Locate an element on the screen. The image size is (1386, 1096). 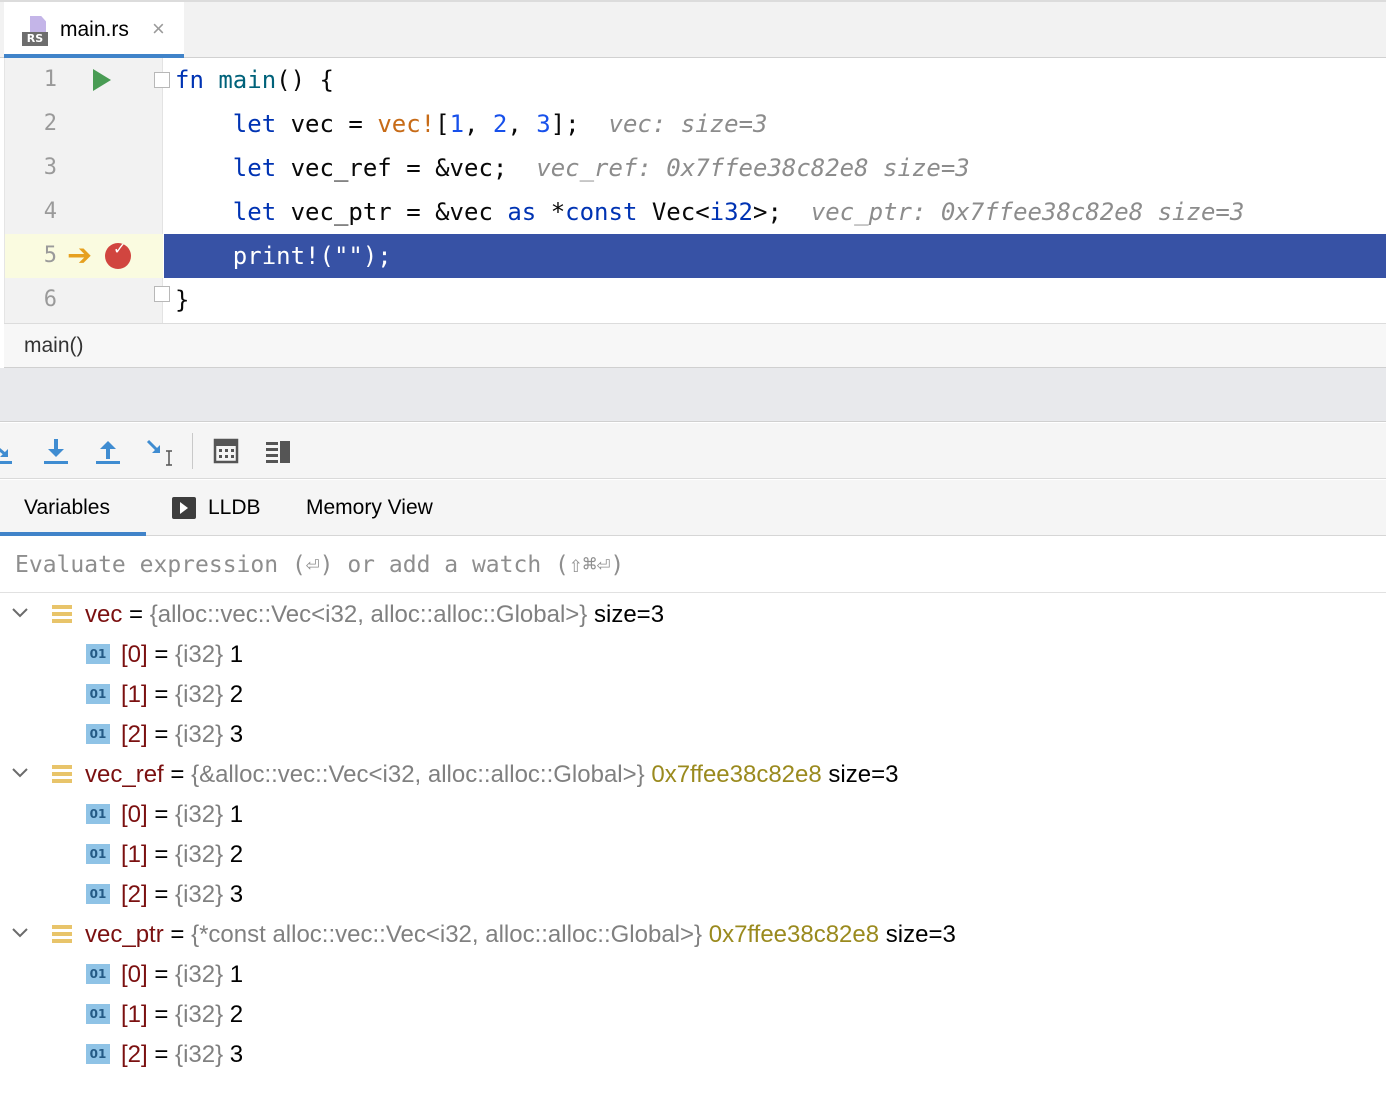
editor-tab-main-rs: RS main.rs × is located at coordinates (94, 30).